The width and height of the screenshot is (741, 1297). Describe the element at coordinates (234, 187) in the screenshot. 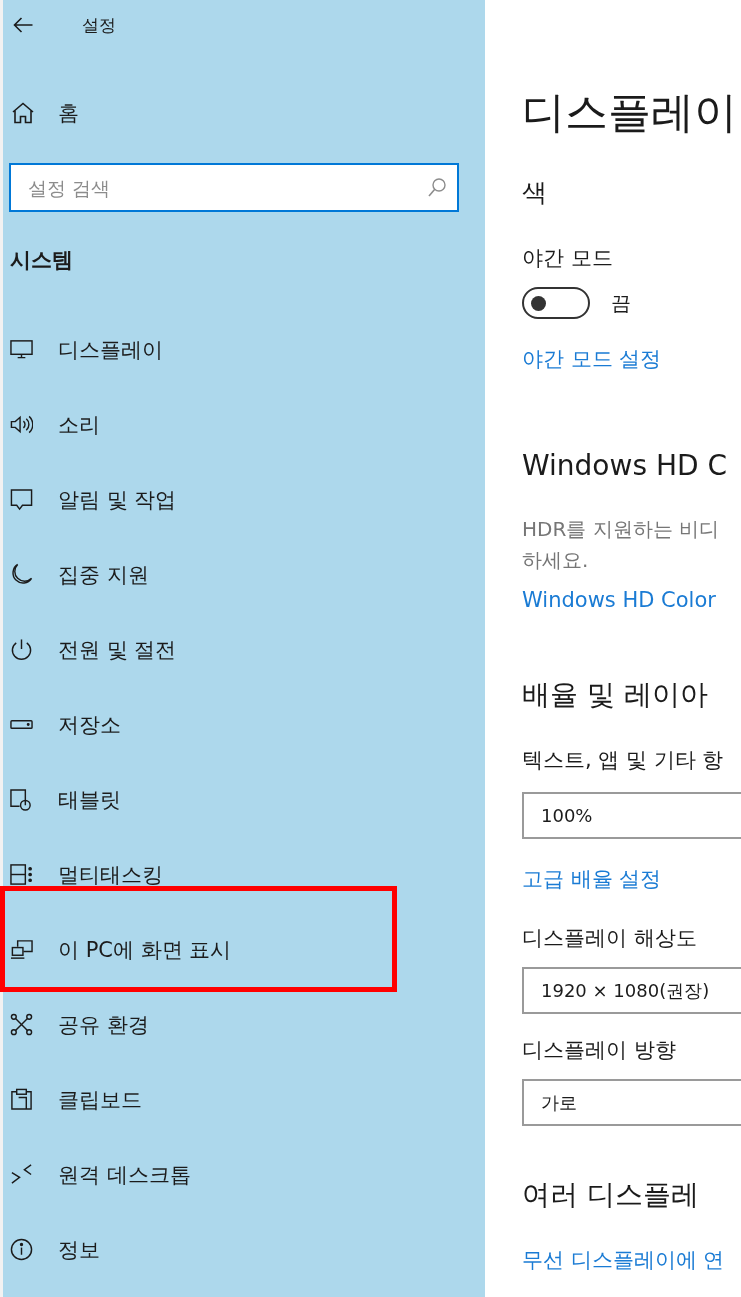

I see `search-field: 설정 검색` at that location.